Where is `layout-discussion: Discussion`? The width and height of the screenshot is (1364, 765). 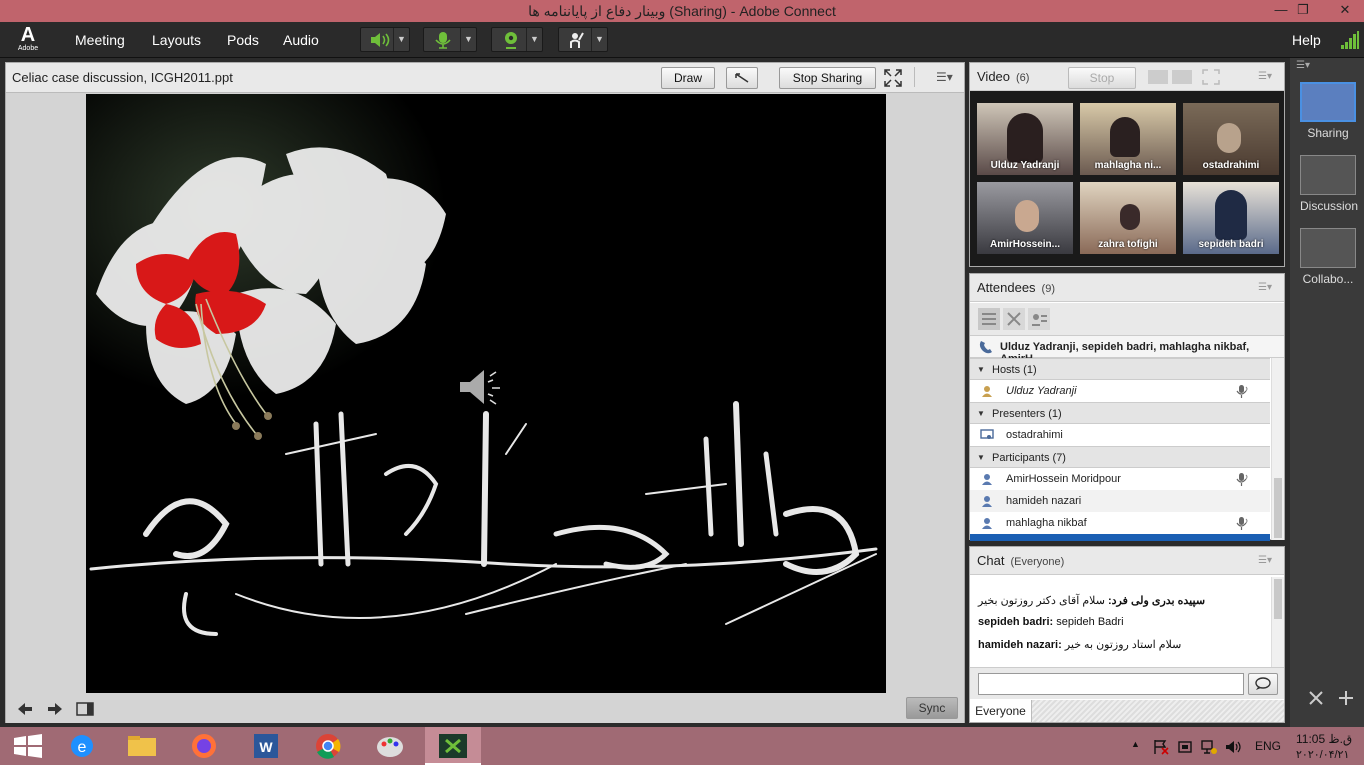 layout-discussion: Discussion is located at coordinates (1329, 184).